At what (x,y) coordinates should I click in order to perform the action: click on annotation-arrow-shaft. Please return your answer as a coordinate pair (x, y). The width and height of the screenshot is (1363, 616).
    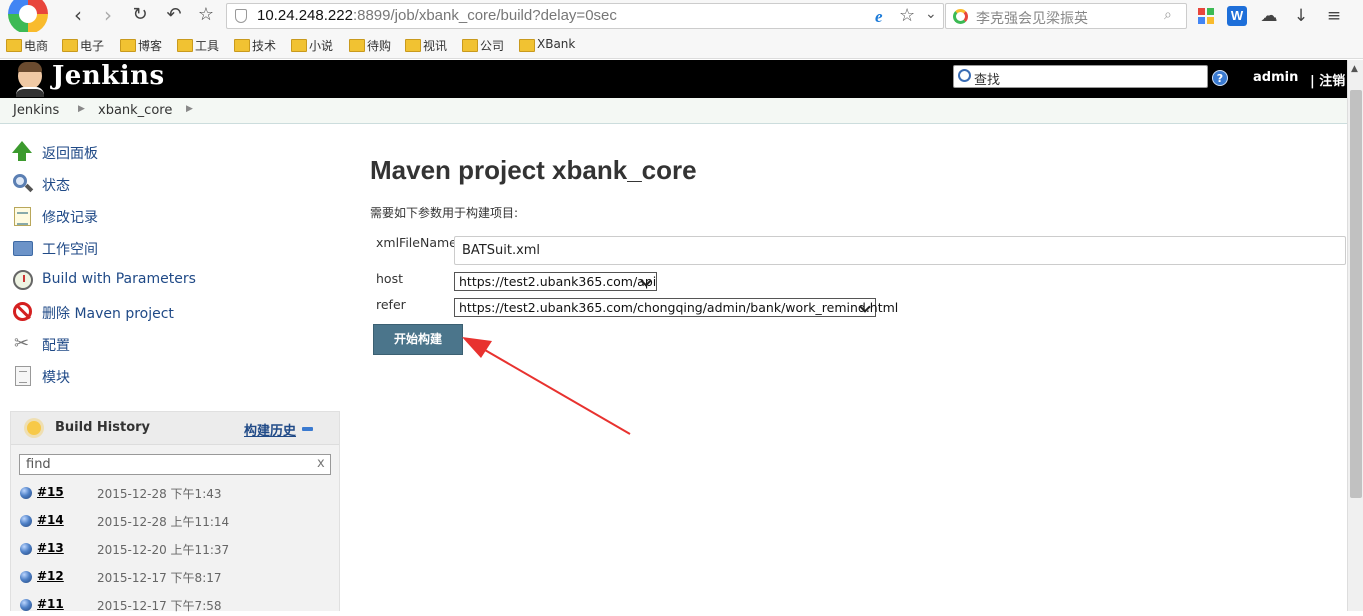
    Looking at the image, I should click on (554, 390).